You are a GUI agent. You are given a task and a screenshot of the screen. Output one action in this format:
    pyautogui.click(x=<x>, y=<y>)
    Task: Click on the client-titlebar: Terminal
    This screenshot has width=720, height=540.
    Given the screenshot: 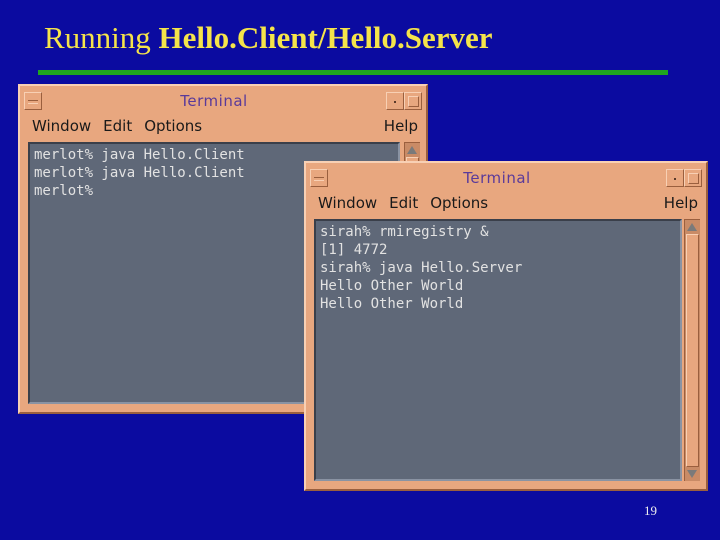 What is the action you would take?
    pyautogui.click(x=223, y=101)
    